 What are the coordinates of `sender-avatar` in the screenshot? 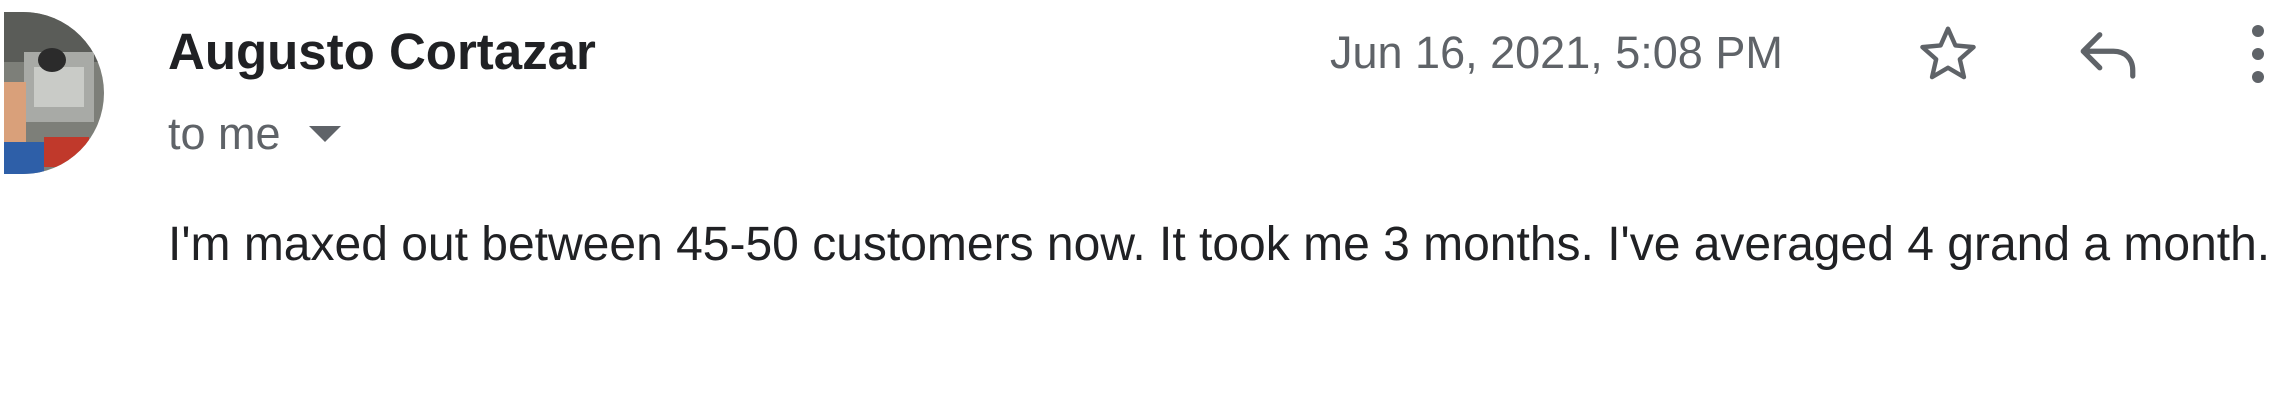 It's located at (54, 93).